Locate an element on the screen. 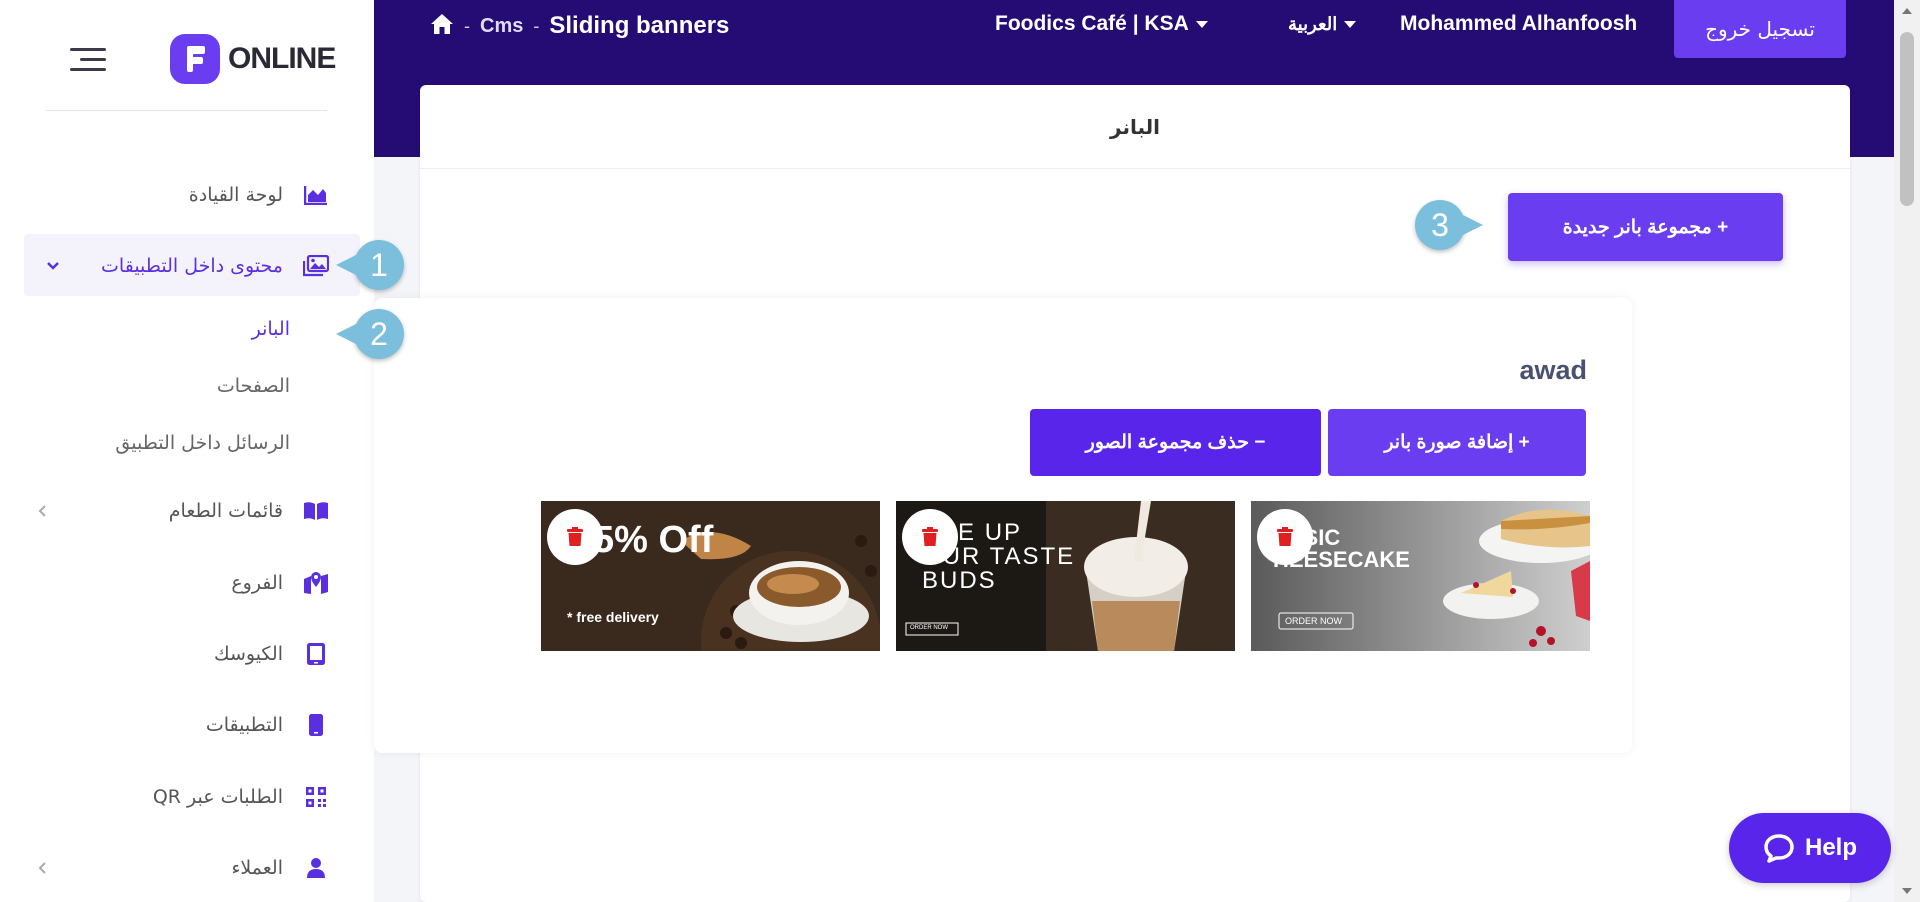  qrcode-icon is located at coordinates (316, 797).